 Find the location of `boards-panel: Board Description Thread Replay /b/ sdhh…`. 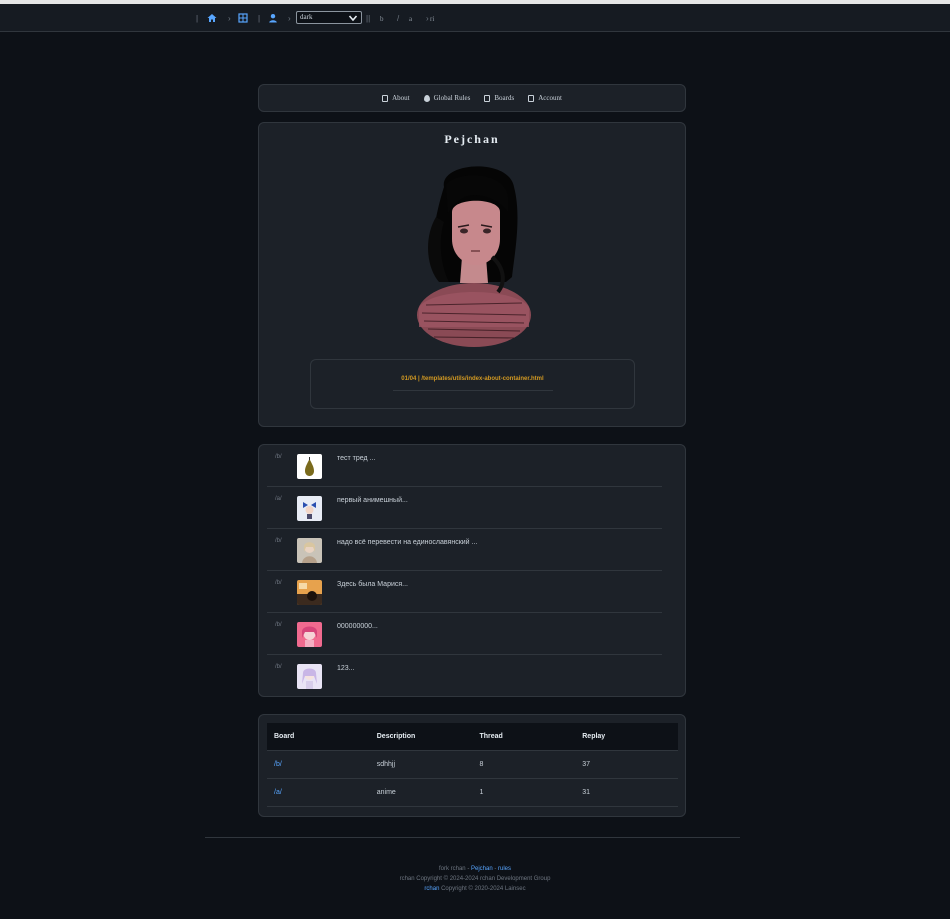

boards-panel: Board Description Thread Replay /b/ sdhh… is located at coordinates (472, 765).